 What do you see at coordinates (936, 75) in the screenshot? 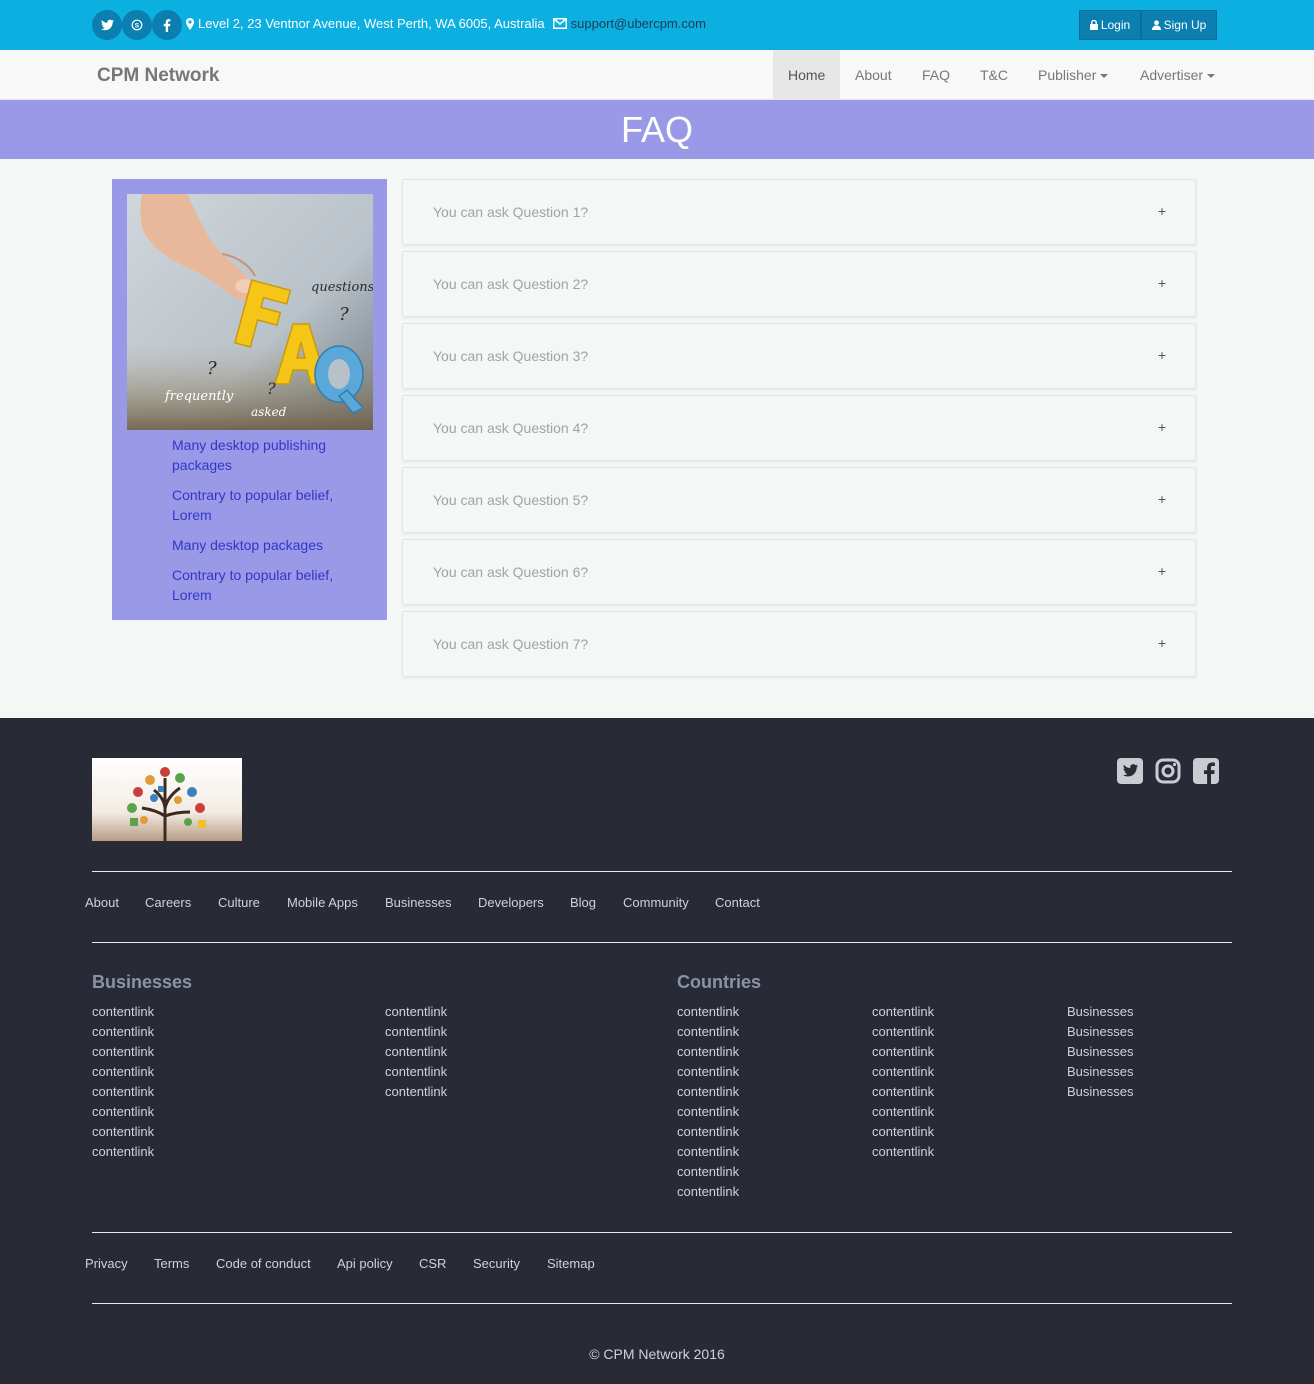
I see `nav-faq: FAQ` at bounding box center [936, 75].